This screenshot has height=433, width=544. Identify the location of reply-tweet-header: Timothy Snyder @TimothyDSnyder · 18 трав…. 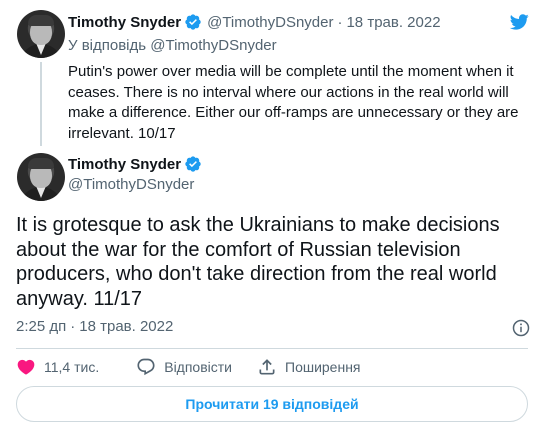
(254, 22).